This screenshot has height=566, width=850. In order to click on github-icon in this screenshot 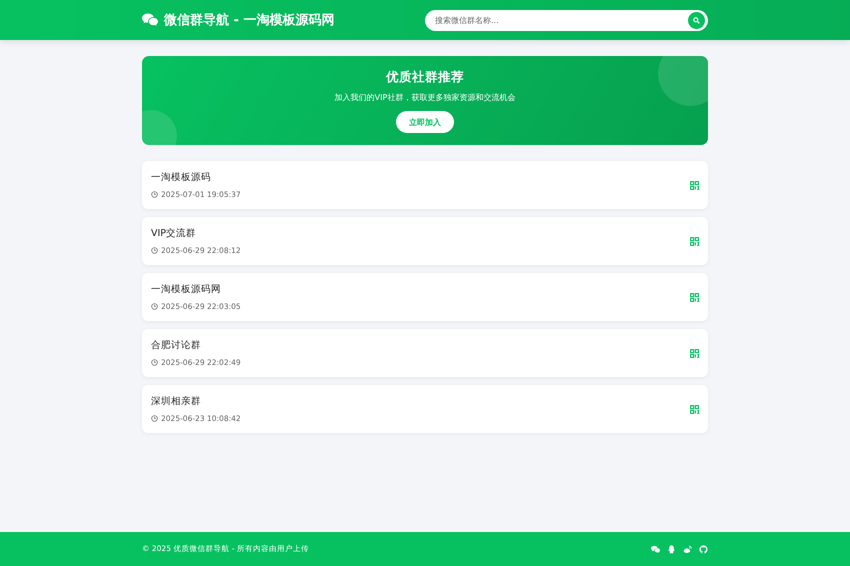, I will do `click(703, 549)`.